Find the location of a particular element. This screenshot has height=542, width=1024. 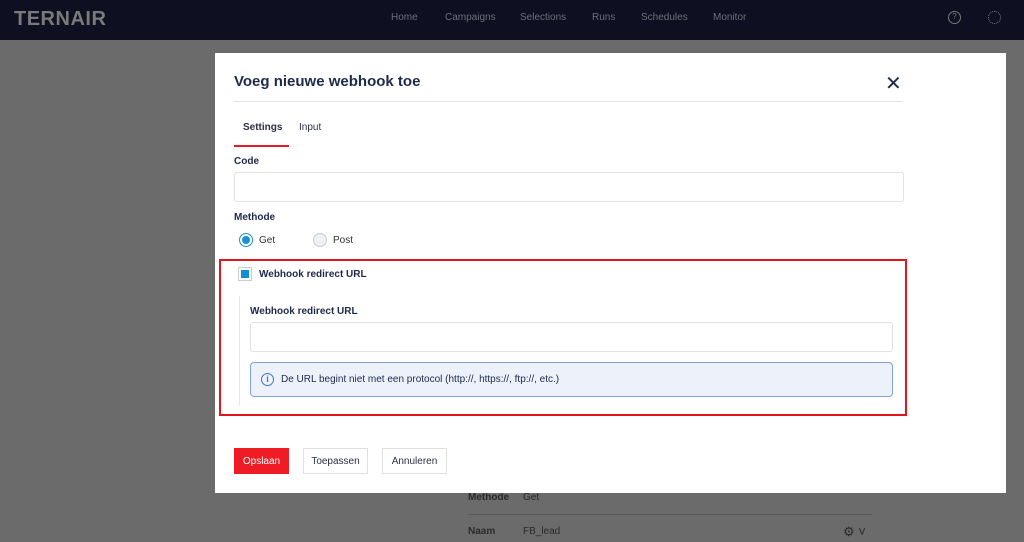

close-icon: ✕ is located at coordinates (893, 83).